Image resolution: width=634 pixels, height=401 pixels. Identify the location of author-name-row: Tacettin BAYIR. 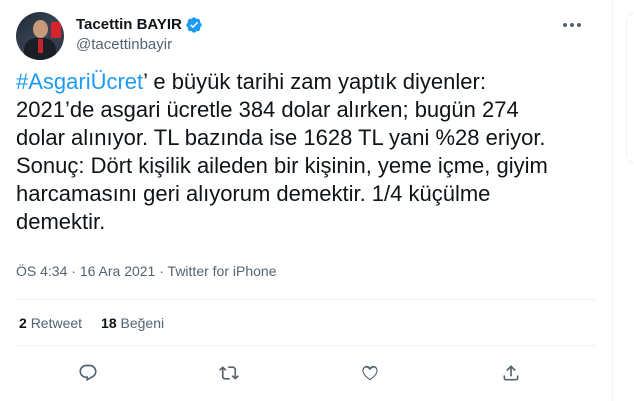
(139, 25).